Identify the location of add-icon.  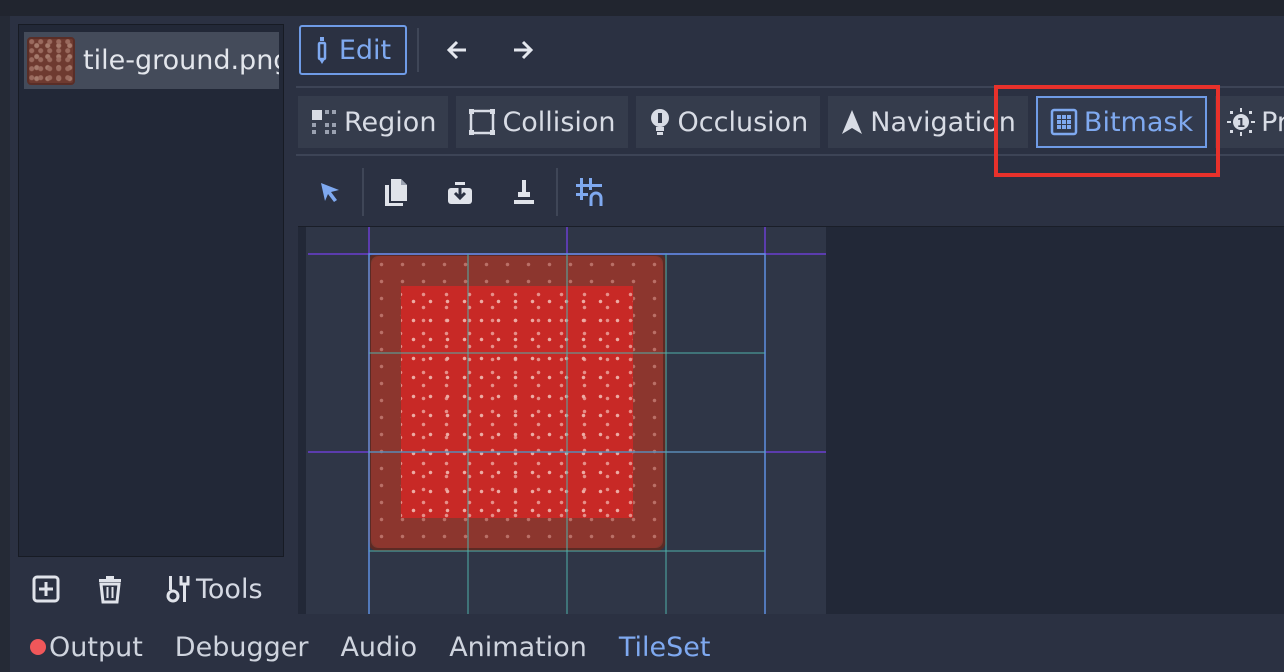
(46, 589).